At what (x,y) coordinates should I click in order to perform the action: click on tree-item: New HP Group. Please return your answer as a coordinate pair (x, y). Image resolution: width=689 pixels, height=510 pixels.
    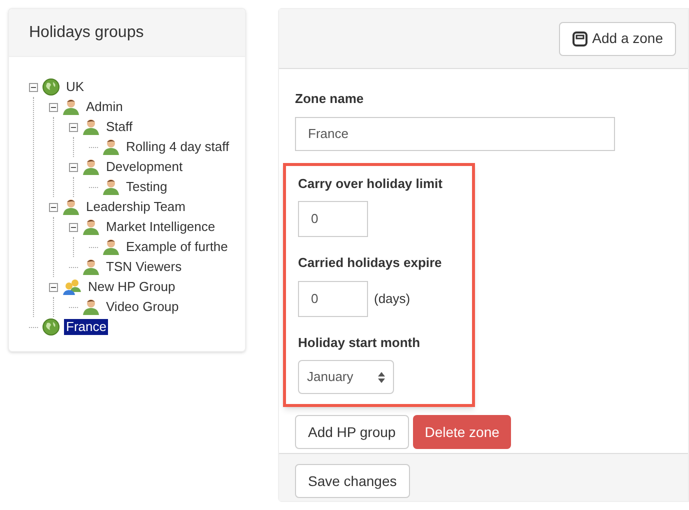
    Looking at the image, I should click on (132, 287).